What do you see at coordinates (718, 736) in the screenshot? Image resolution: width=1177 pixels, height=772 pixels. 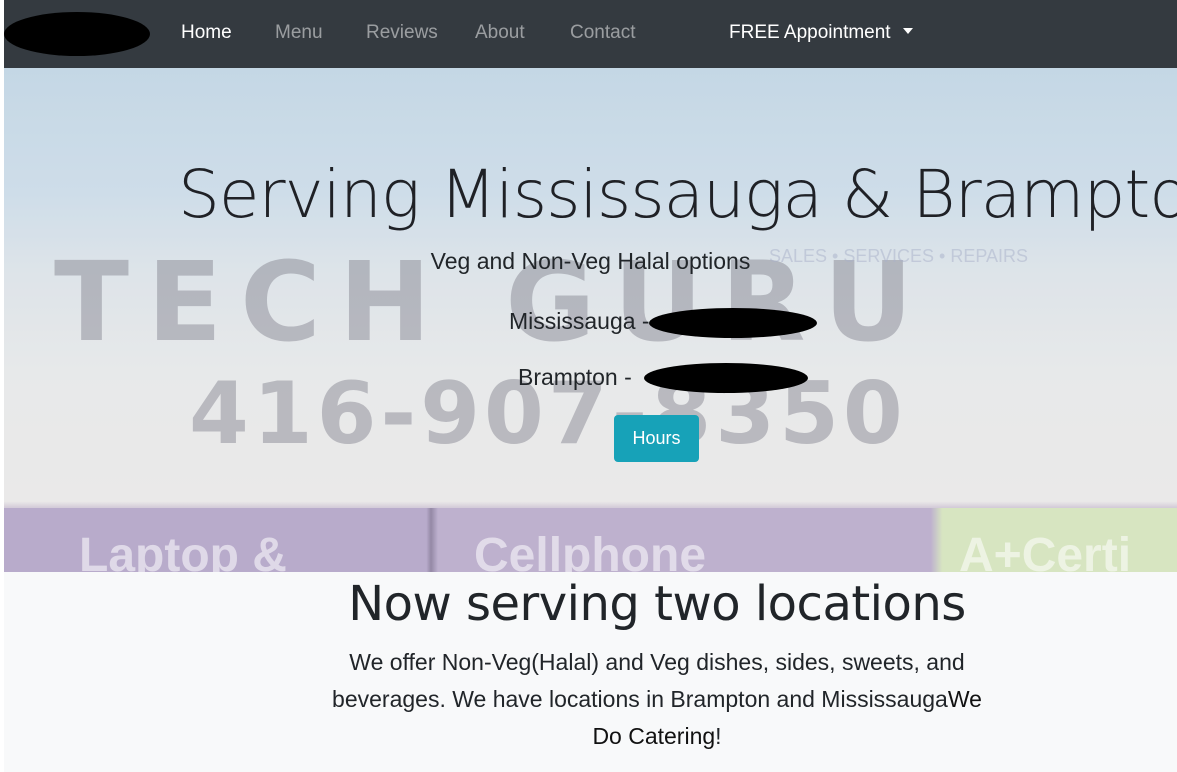 I see `catering-exclamation: !` at bounding box center [718, 736].